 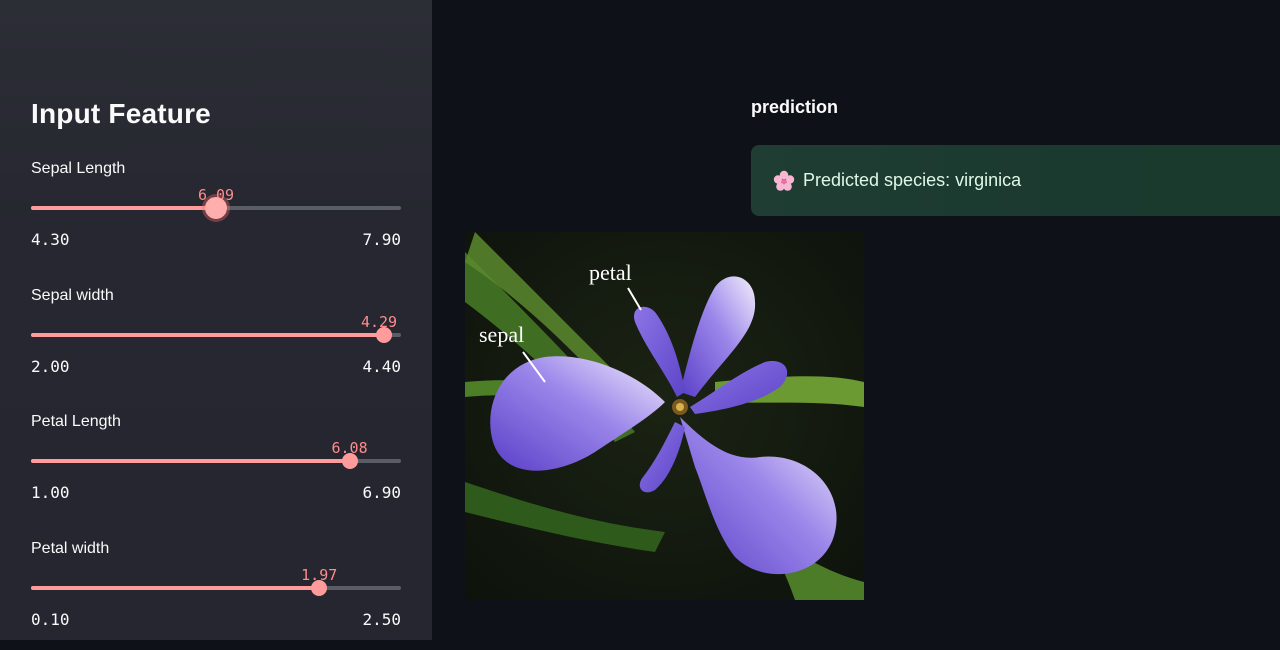 I want to click on slider-label: Sepal width, so click(x=72, y=295).